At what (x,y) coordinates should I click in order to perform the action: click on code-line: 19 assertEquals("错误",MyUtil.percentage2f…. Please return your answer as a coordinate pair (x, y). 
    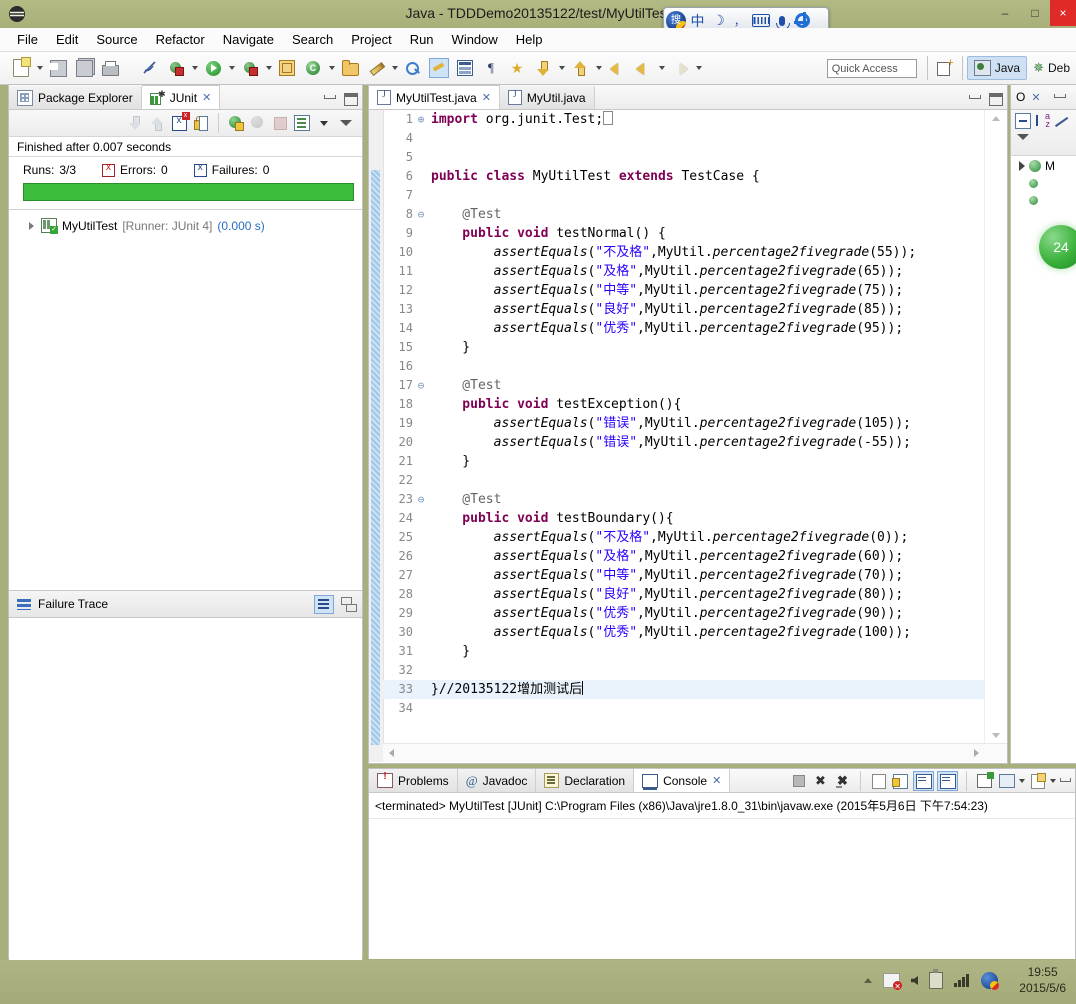
    Looking at the image, I should click on (684, 423).